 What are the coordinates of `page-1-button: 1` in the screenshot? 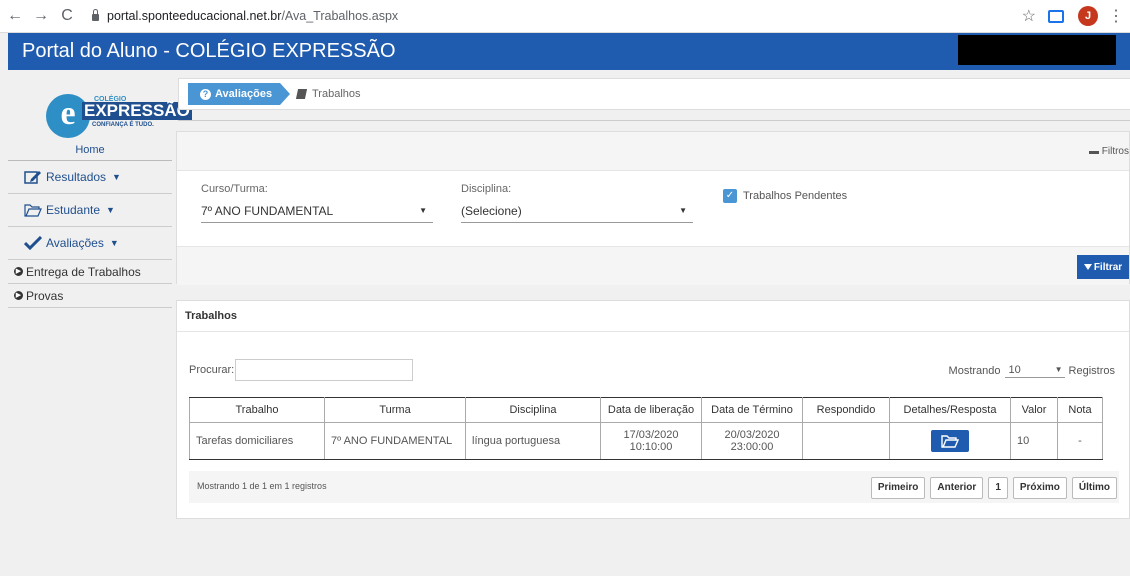 It's located at (998, 488).